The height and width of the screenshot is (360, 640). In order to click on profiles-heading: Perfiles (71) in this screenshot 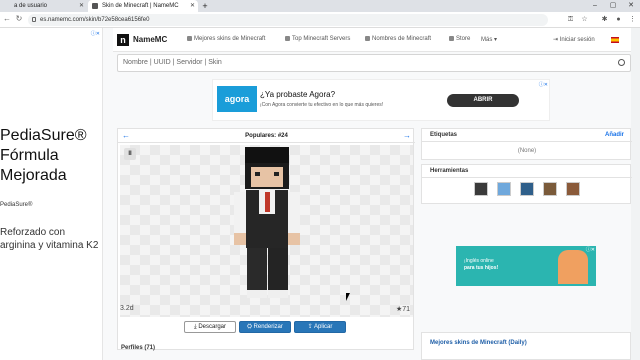, I will do `click(138, 348)`.